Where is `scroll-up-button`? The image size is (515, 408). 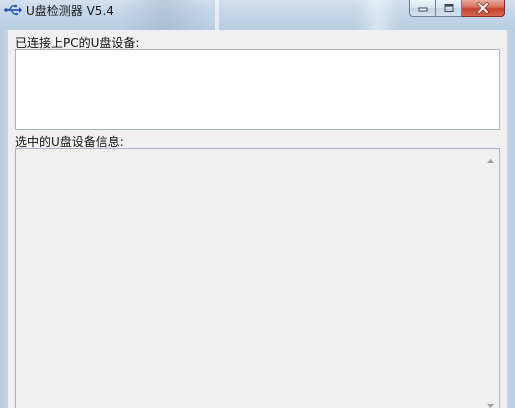
scroll-up-button is located at coordinates (490, 157).